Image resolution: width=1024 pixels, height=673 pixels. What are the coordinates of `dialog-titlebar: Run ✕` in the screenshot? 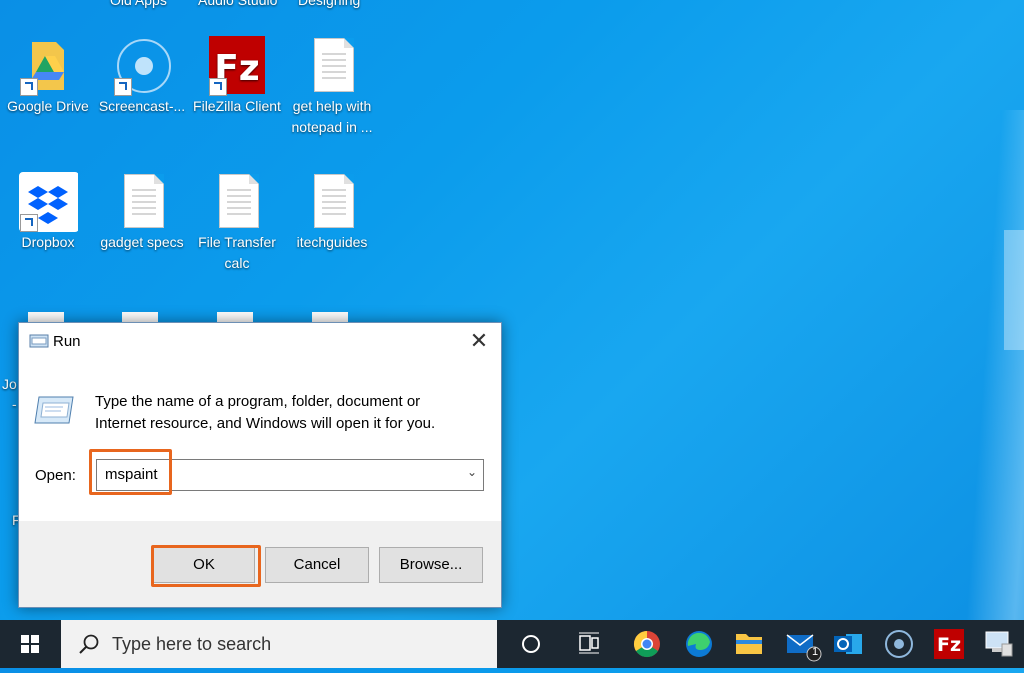 It's located at (260, 342).